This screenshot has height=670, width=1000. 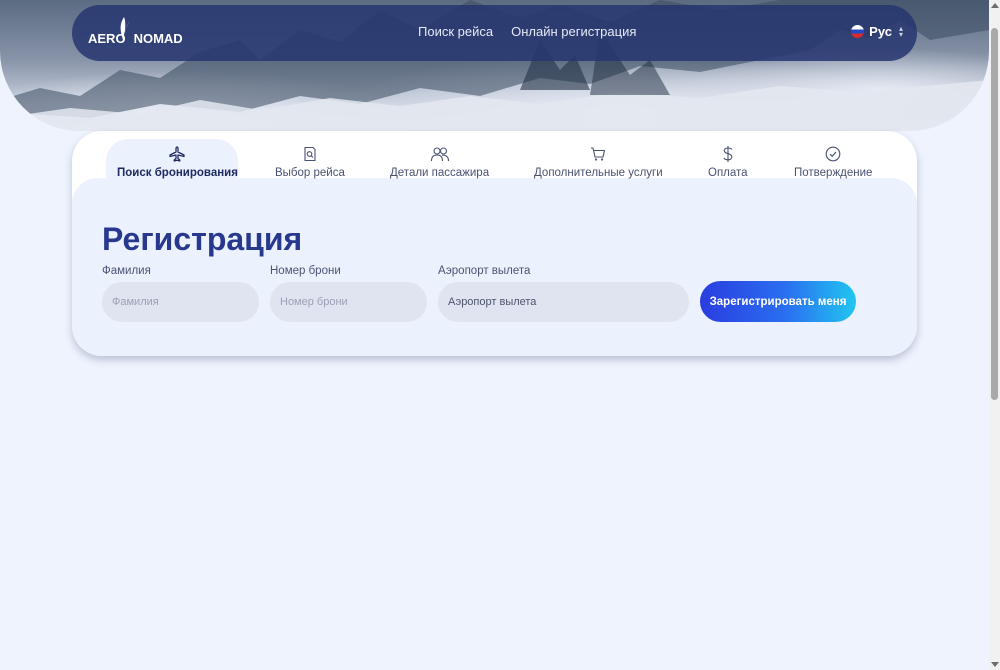 I want to click on nav-link-online-checkin: Онлайн регистрация, so click(x=573, y=31).